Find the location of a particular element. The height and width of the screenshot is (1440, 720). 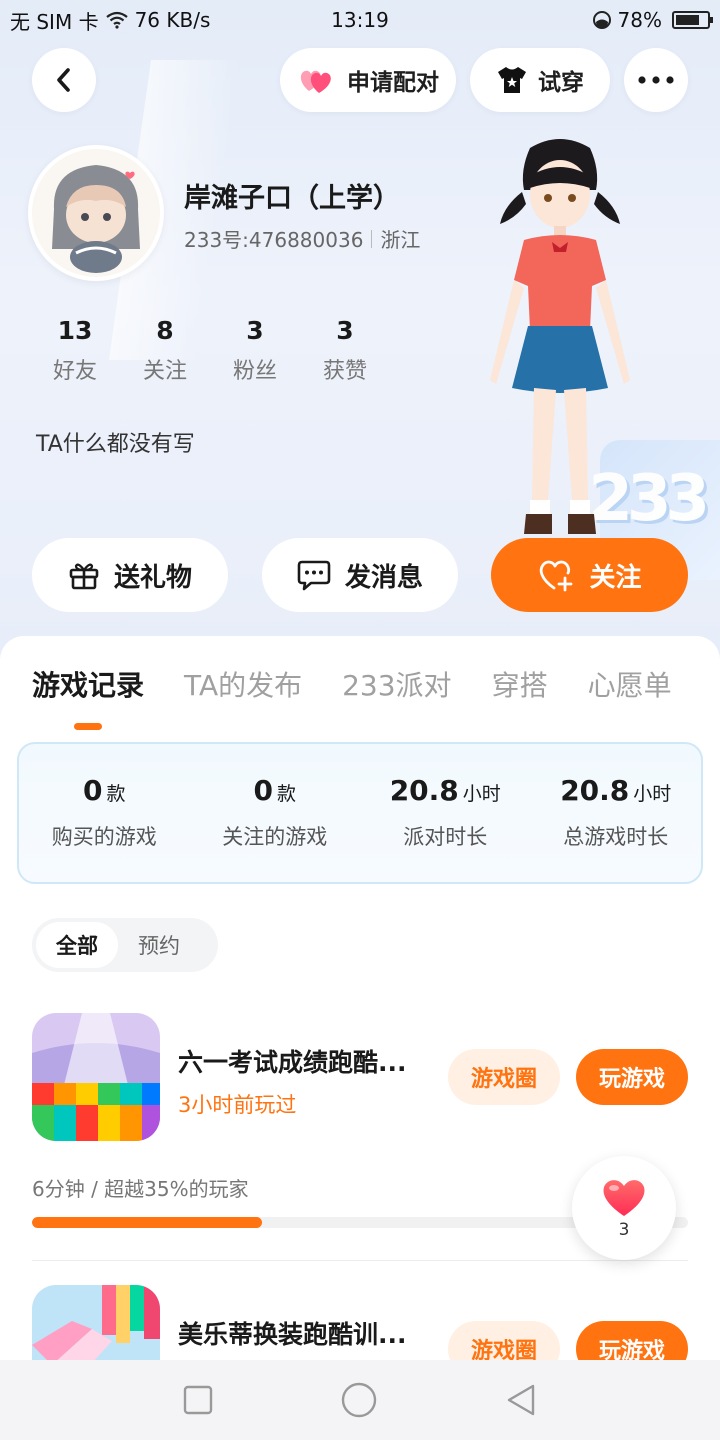

wifi-icon is located at coordinates (116, 20).